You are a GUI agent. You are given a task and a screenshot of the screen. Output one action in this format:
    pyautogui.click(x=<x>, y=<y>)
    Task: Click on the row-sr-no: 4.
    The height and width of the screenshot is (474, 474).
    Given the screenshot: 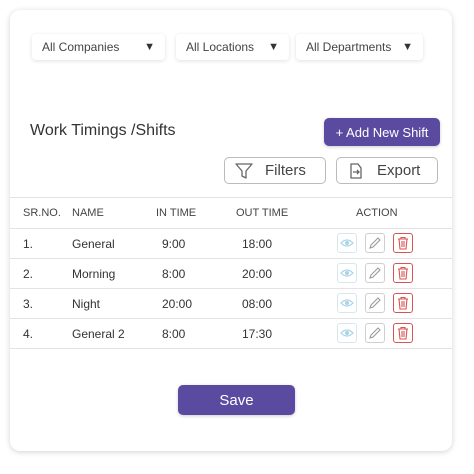 What is the action you would take?
    pyautogui.click(x=28, y=333)
    